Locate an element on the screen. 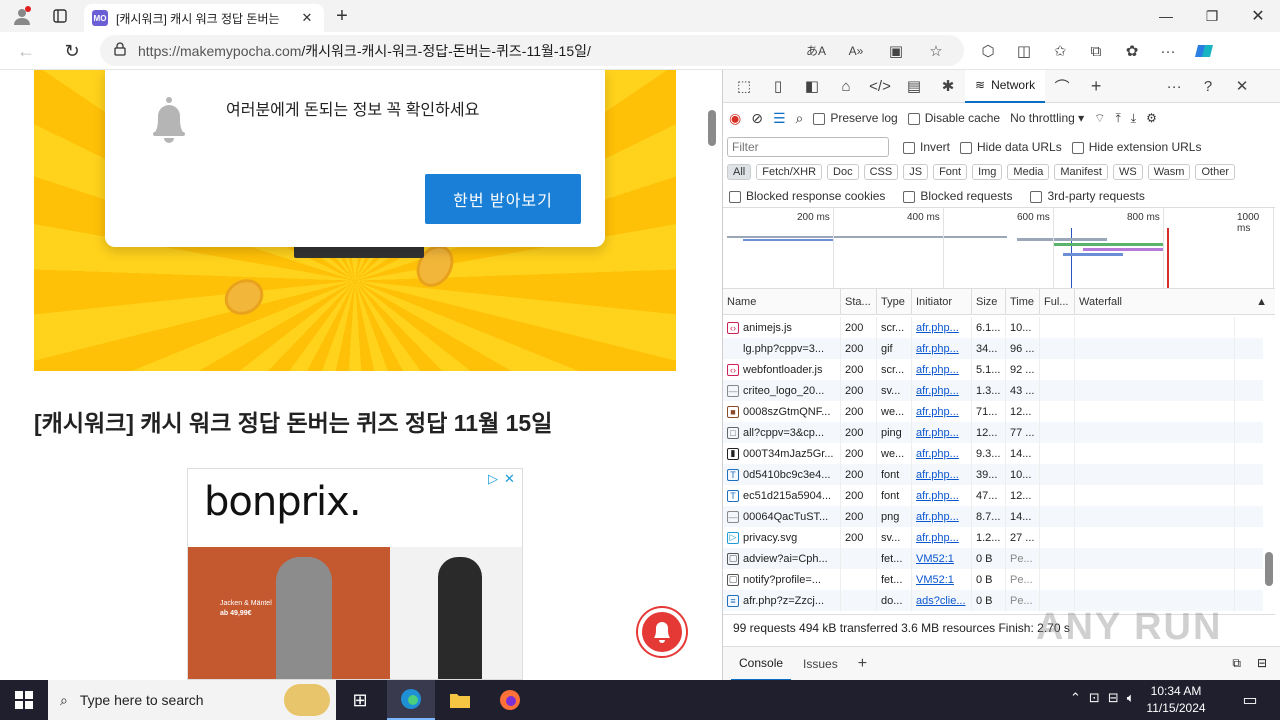 Image resolution: width=1280 pixels, height=720 pixels. profile-icon is located at coordinates (22, 16).